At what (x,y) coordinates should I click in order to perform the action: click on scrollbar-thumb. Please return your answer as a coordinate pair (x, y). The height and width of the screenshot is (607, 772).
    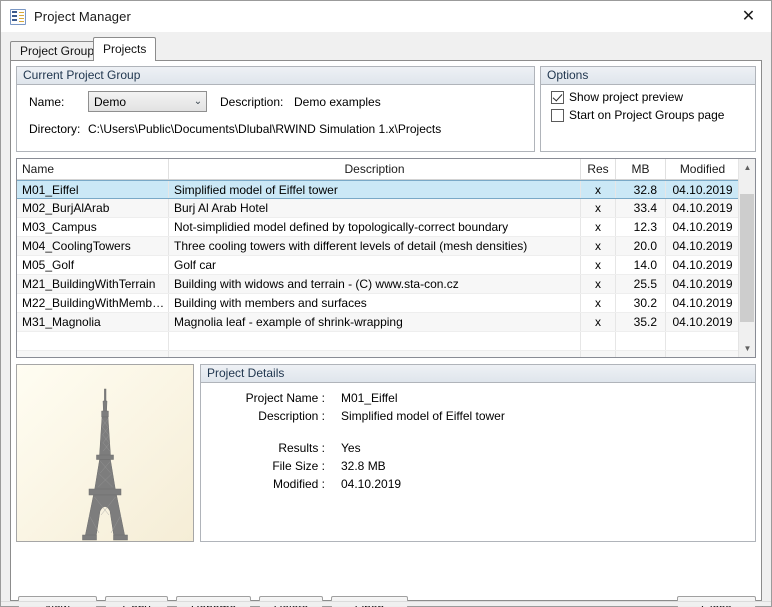
    Looking at the image, I should click on (747, 258).